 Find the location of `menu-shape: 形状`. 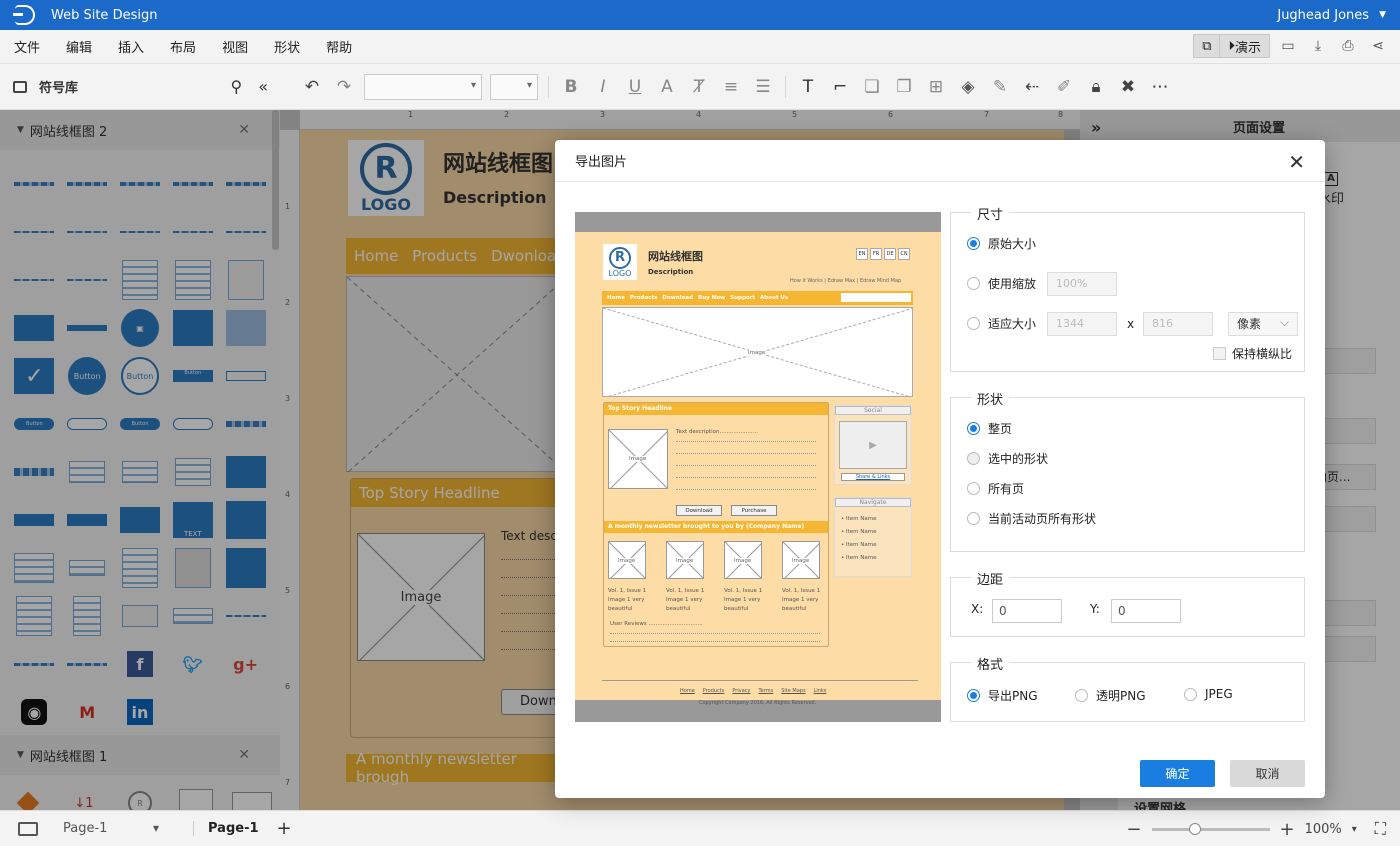

menu-shape: 形状 is located at coordinates (287, 46).